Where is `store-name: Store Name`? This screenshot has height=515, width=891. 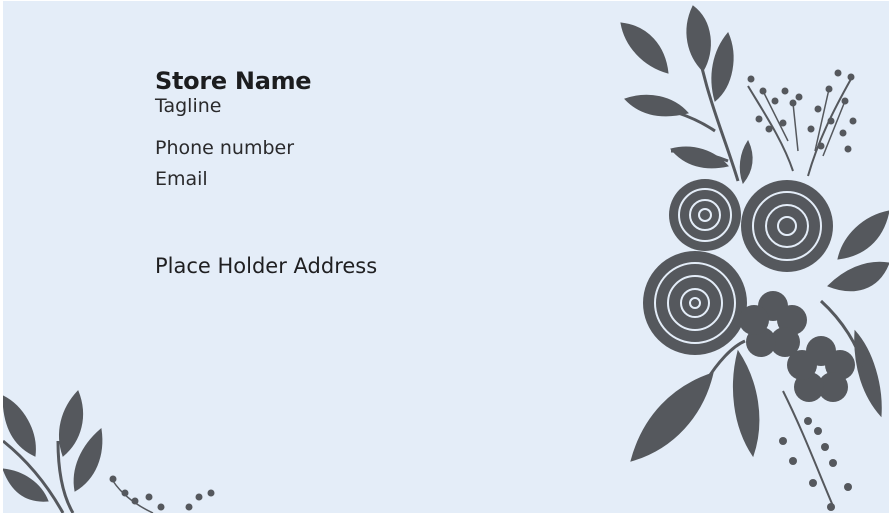
store-name: Store Name is located at coordinates (233, 81).